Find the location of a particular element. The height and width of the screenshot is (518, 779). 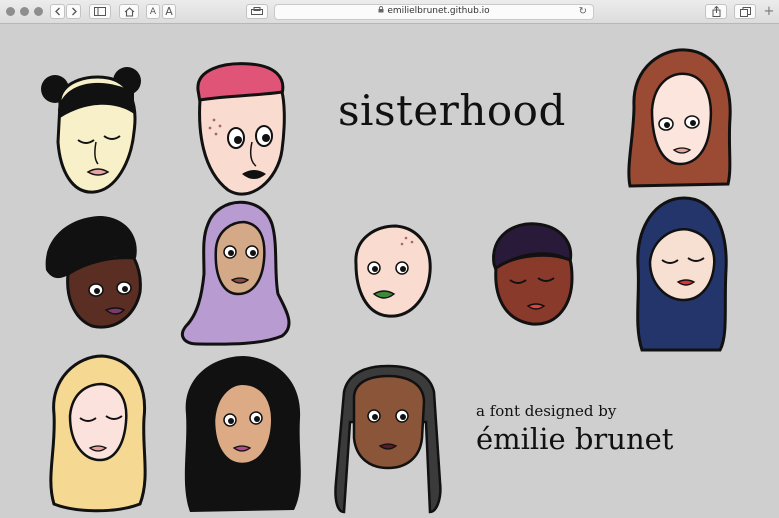

url-text: emilielbrunet.github.io is located at coordinates (438, 11).